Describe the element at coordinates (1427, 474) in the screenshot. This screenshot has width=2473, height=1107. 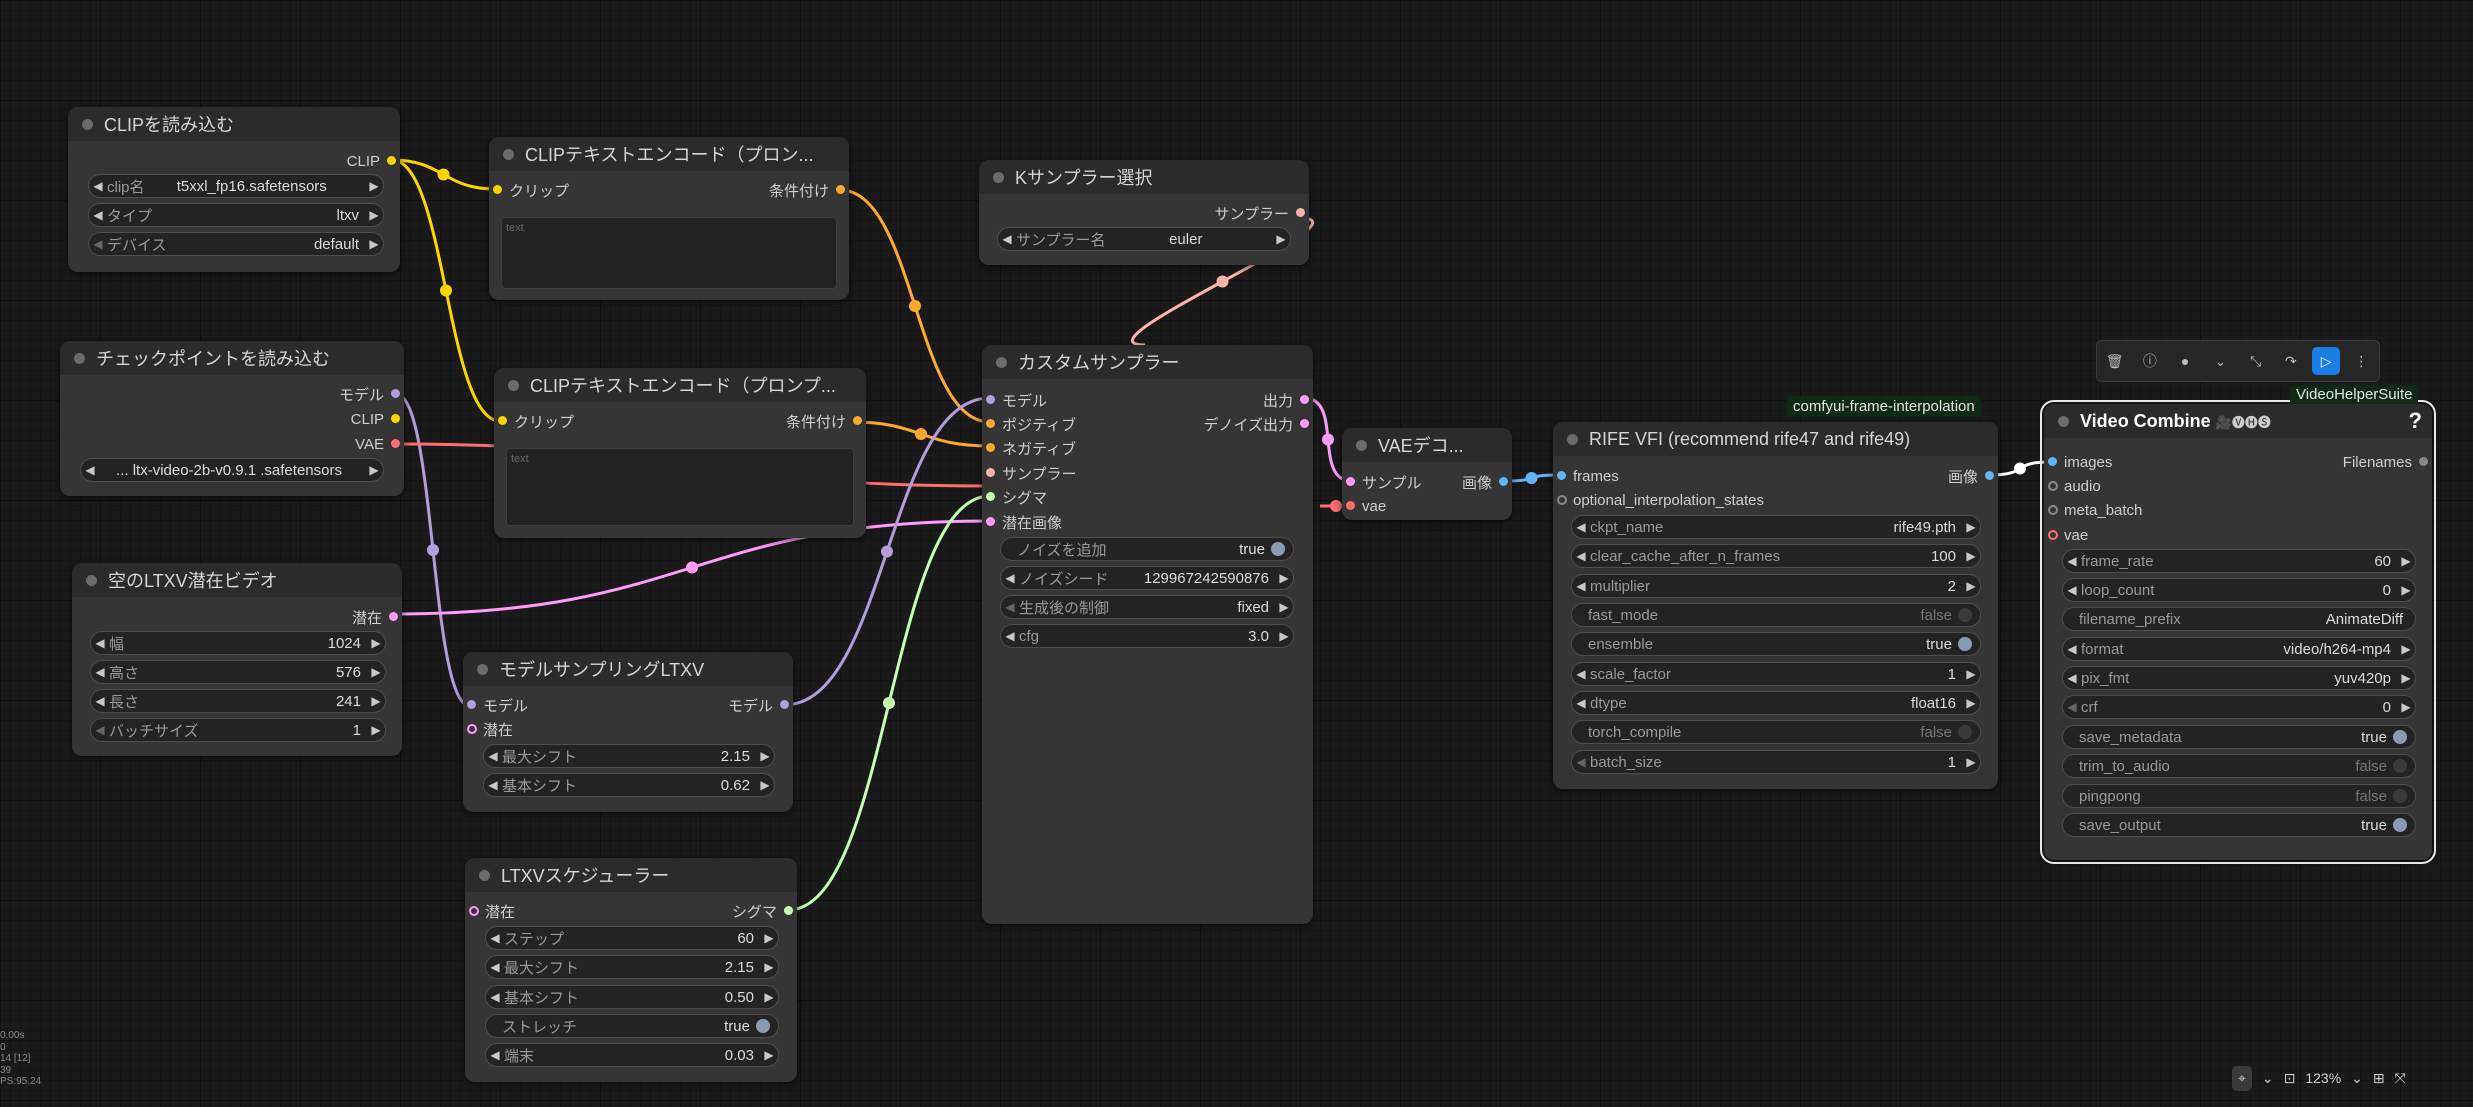
I see `node-vae-decode: VAEデコ... サンプル vae 画像` at that location.